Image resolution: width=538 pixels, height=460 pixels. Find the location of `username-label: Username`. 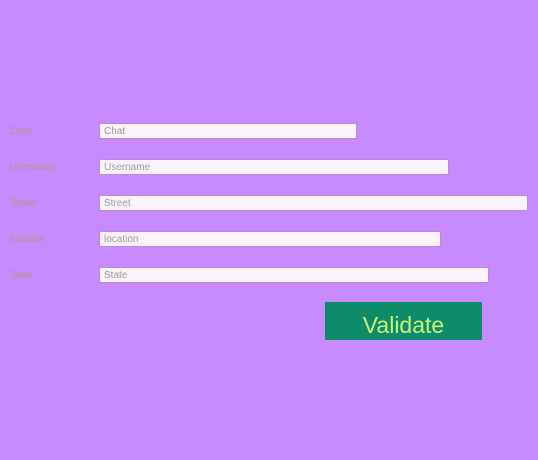

username-label: Username is located at coordinates (33, 167).